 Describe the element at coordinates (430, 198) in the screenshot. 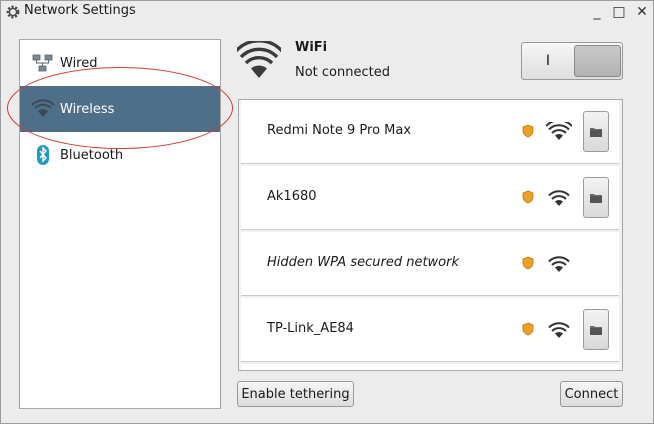

I see `network-row: Ak1680` at that location.